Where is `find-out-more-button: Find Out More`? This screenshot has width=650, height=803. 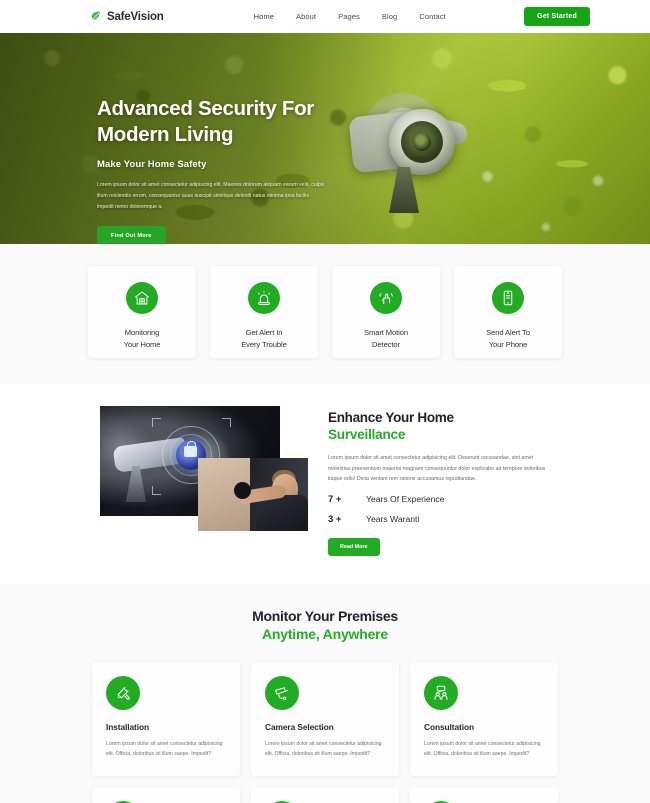 find-out-more-button: Find Out More is located at coordinates (131, 235).